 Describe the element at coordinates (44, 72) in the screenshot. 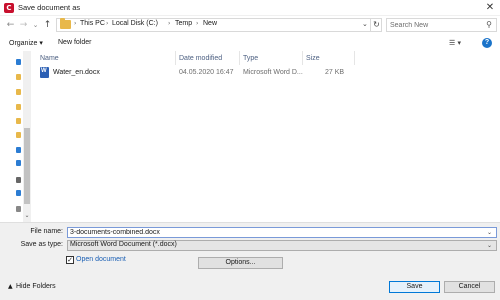

I see `word-document-icon` at that location.